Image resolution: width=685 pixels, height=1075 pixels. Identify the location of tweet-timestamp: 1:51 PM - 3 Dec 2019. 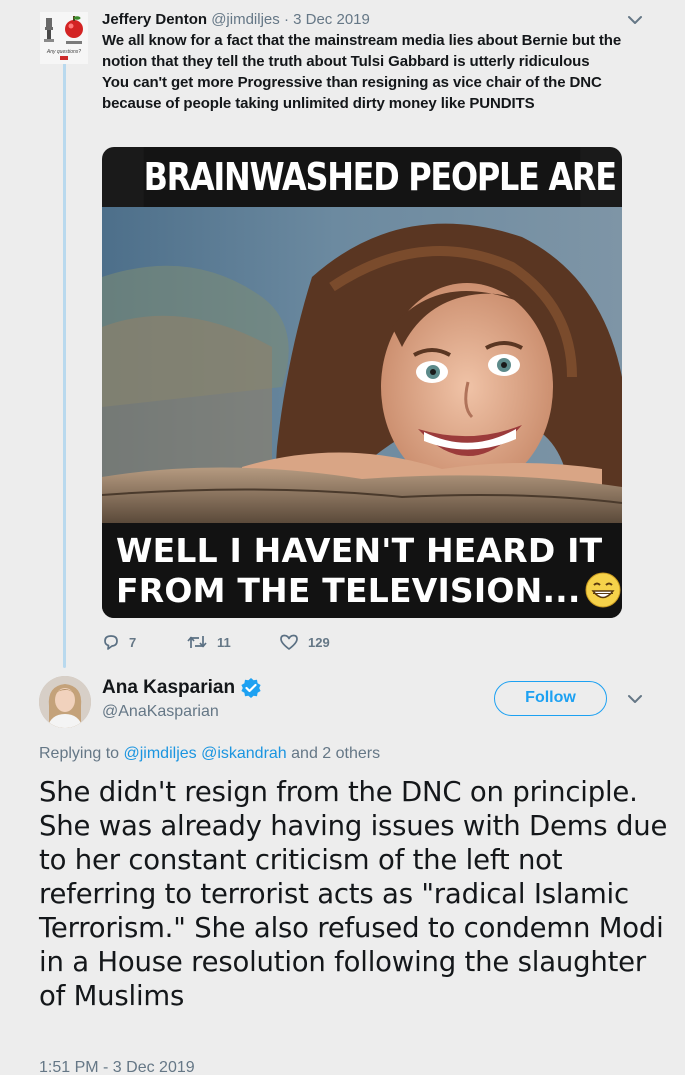
(117, 1067).